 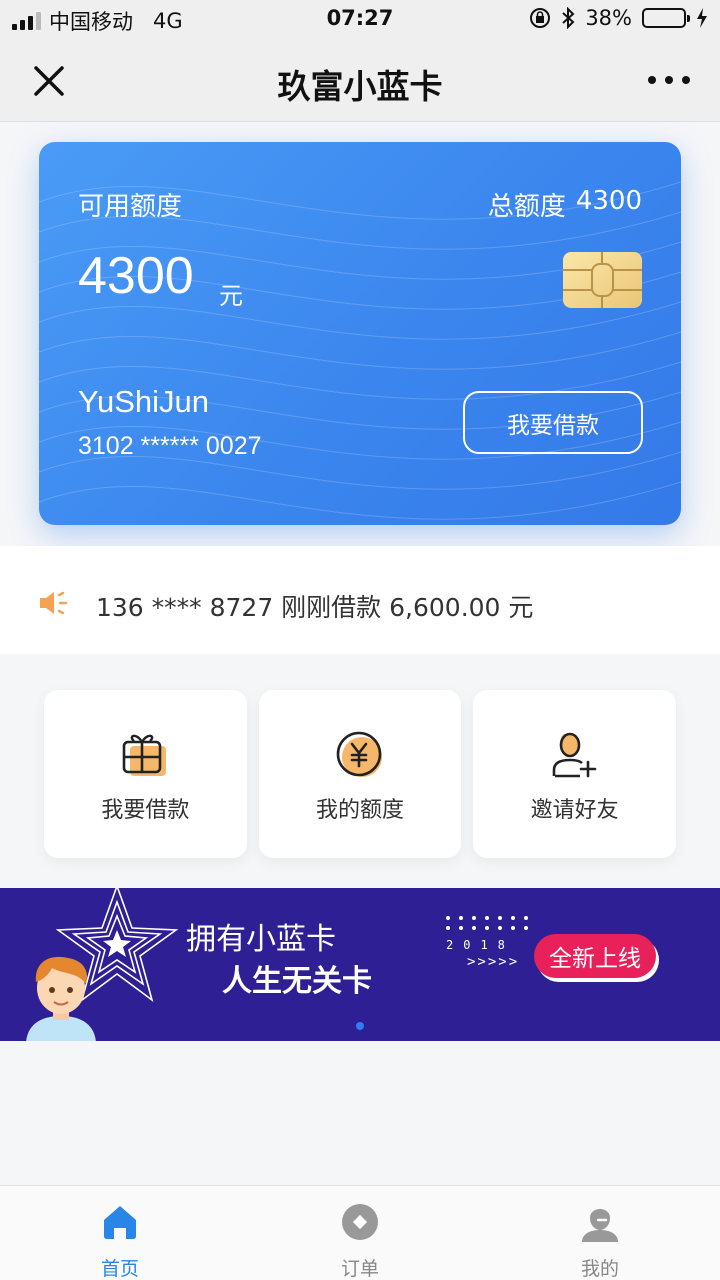 I want to click on tab-home: 首页, so click(x=120, y=1233).